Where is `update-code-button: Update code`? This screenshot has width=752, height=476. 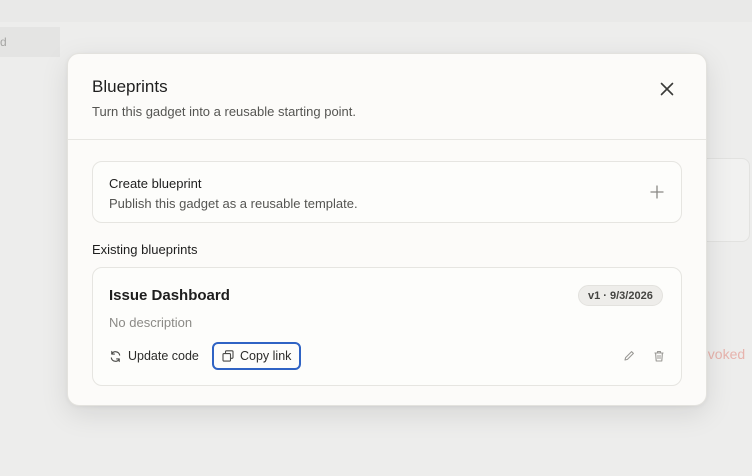 update-code-button: Update code is located at coordinates (154, 356).